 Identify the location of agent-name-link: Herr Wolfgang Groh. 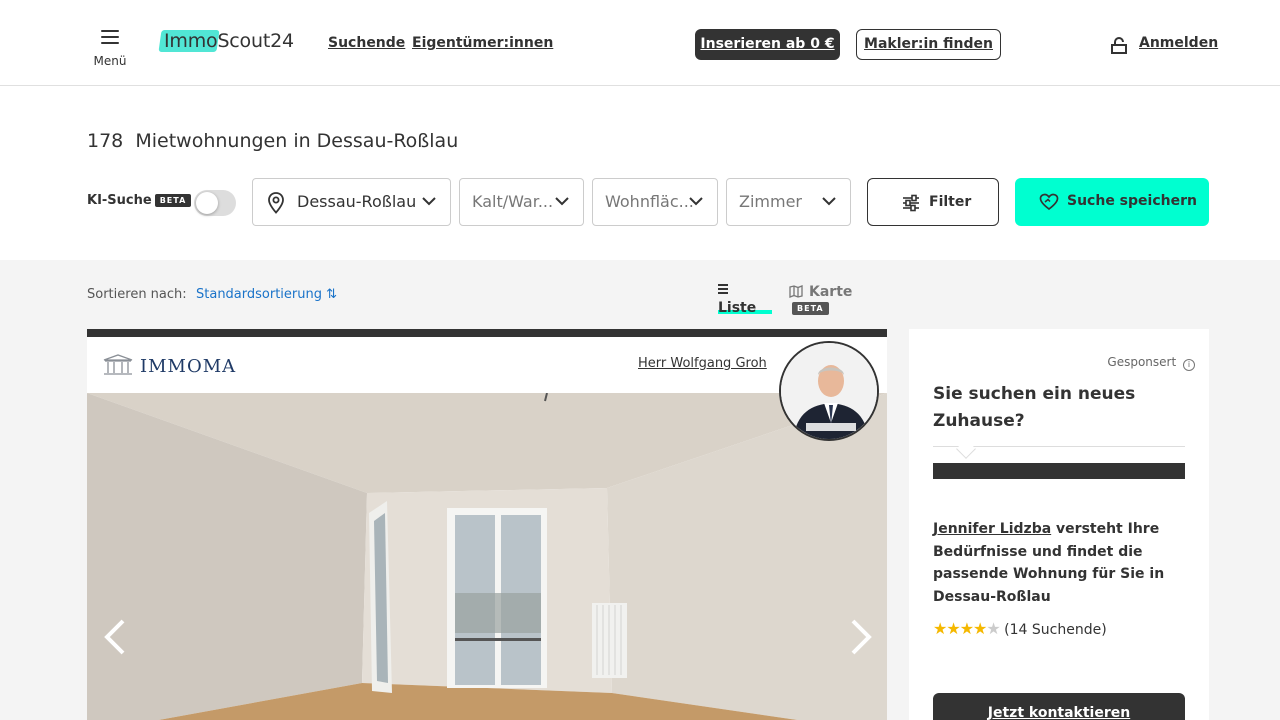
(702, 363).